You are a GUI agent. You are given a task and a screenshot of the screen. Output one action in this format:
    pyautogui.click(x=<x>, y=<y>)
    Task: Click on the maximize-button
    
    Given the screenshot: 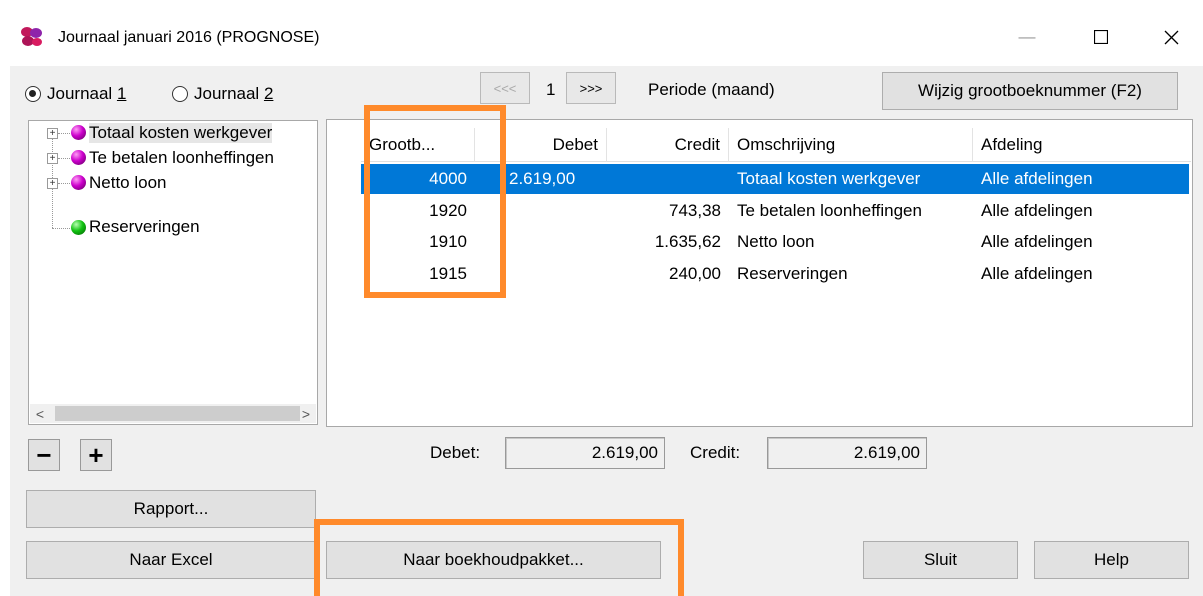 What is the action you would take?
    pyautogui.click(x=1101, y=37)
    